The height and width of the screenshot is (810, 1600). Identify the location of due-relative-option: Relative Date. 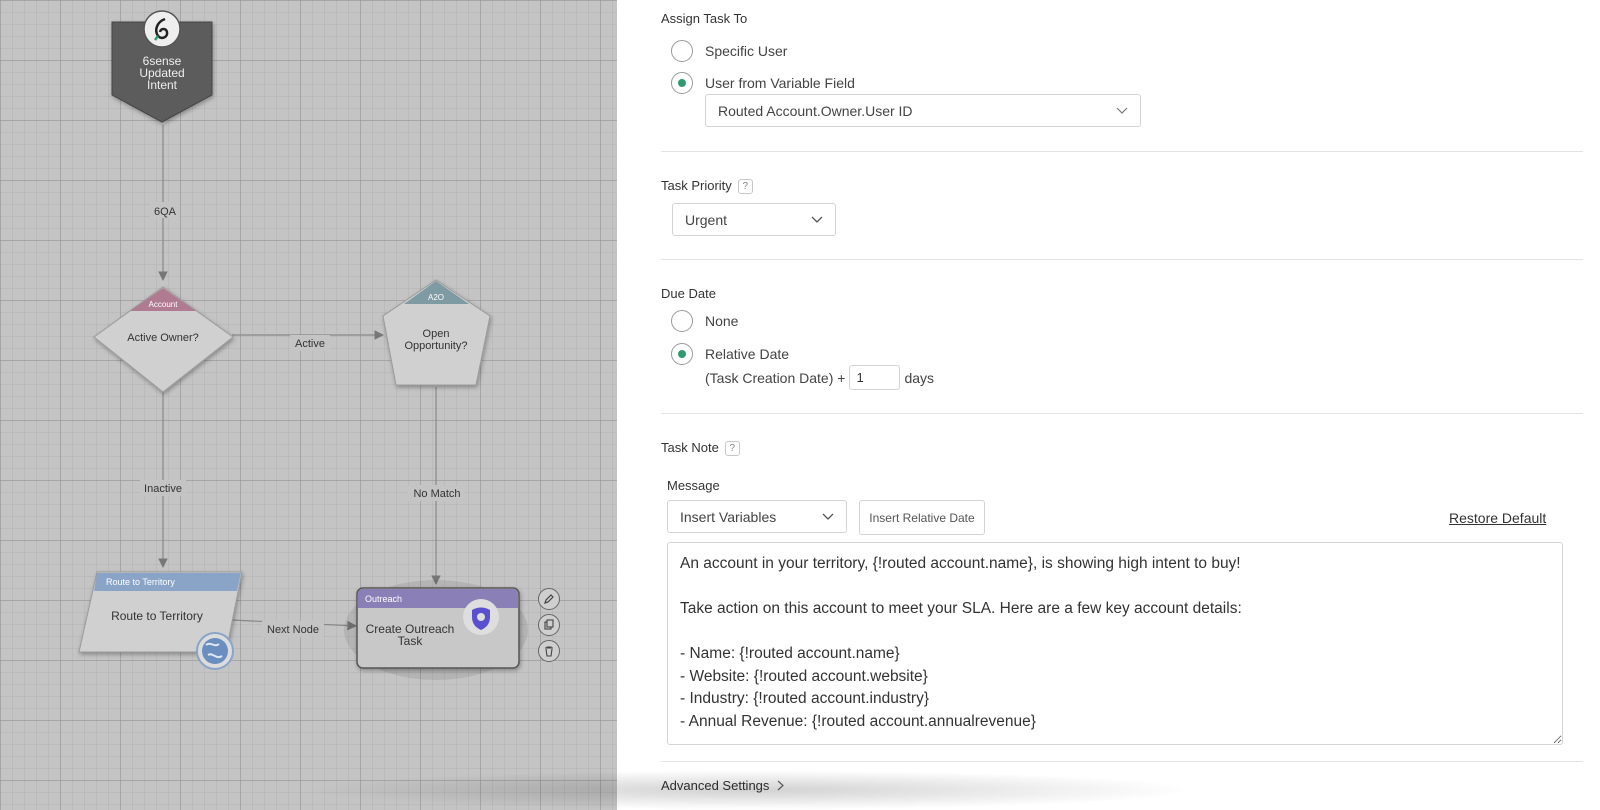
(730, 354).